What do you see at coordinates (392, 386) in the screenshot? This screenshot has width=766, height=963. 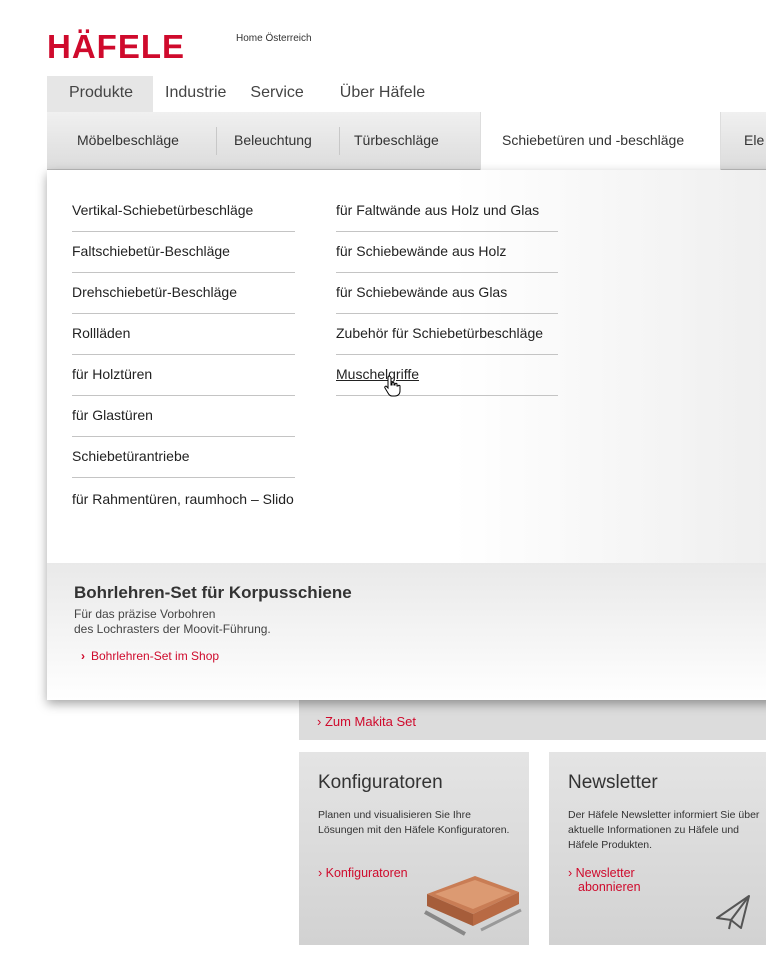 I see `cursor-hand-icon` at bounding box center [392, 386].